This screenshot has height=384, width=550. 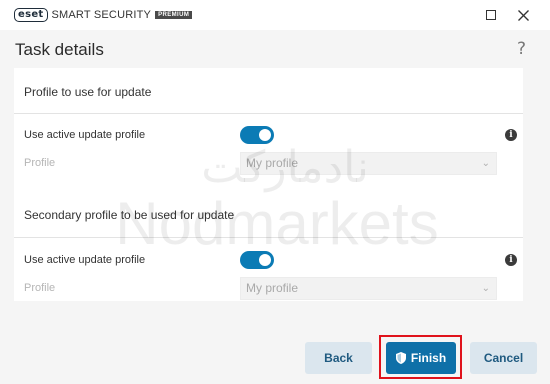 What do you see at coordinates (7, 184) in the screenshot?
I see `frame-left` at bounding box center [7, 184].